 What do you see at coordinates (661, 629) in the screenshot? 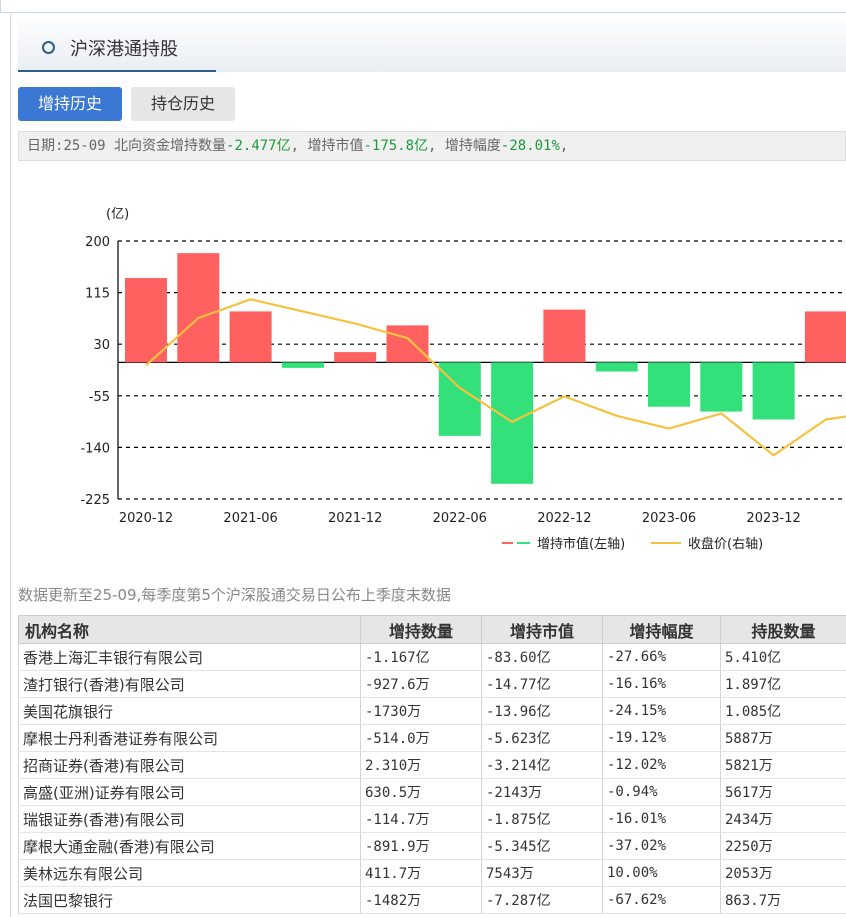
I see `column-header: 增持幅度` at bounding box center [661, 629].